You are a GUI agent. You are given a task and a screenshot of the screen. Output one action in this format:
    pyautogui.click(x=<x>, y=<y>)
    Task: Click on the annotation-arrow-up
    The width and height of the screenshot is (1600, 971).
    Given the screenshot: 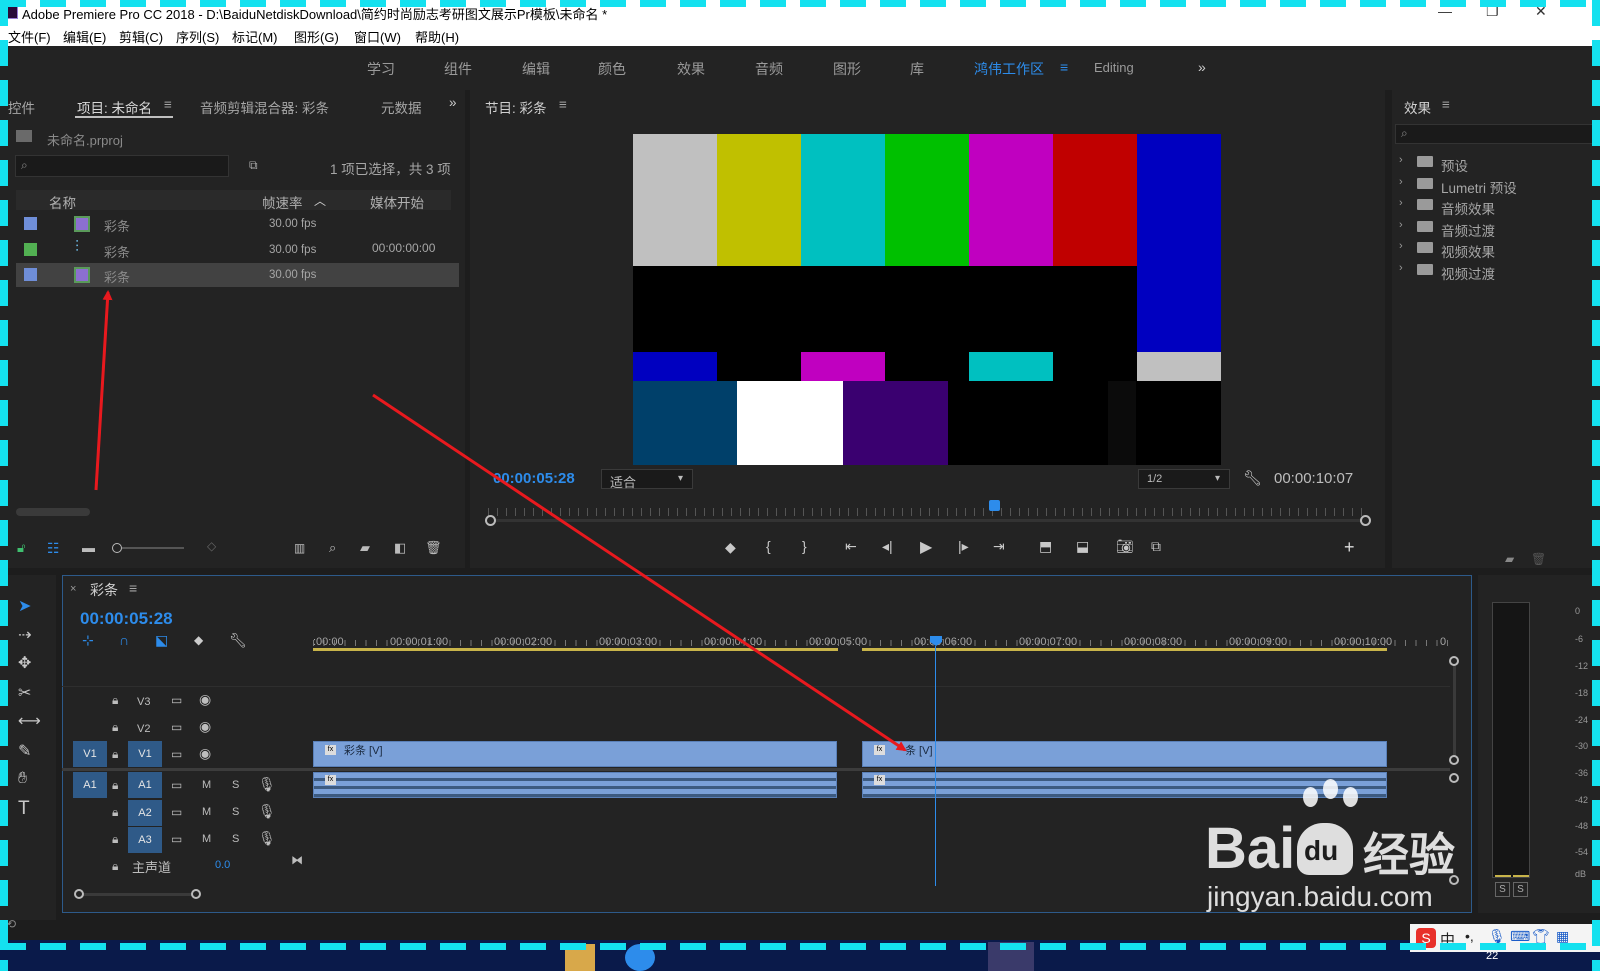 What is the action you would take?
    pyautogui.click(x=103, y=390)
    